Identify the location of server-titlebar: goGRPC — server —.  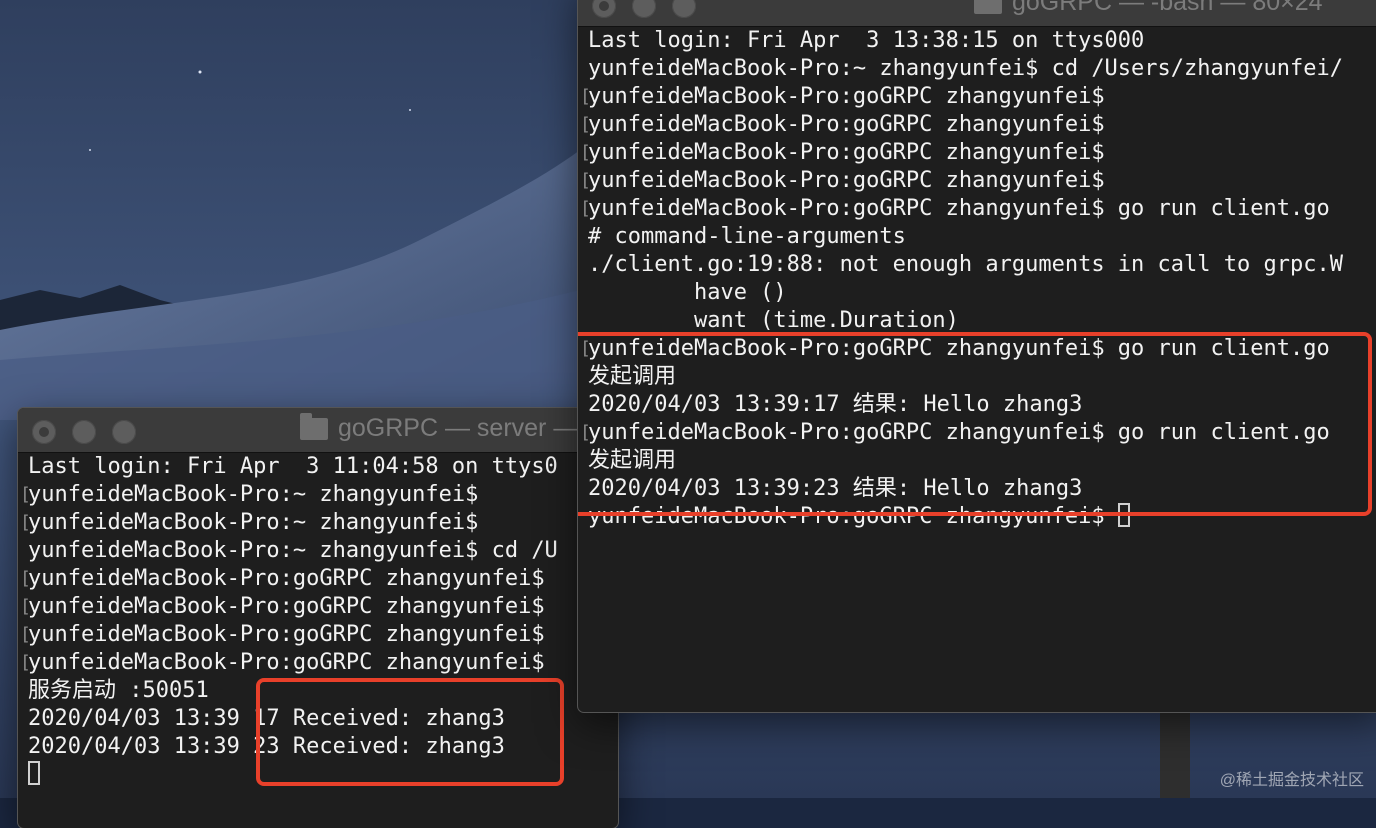
(318, 430).